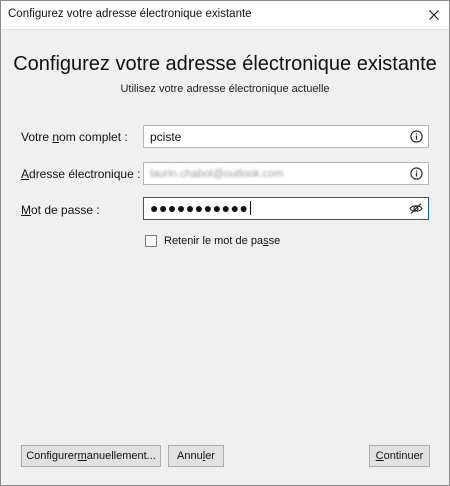 The width and height of the screenshot is (450, 486). What do you see at coordinates (81, 174) in the screenshot?
I see `email-label: Adresse électronique :` at bounding box center [81, 174].